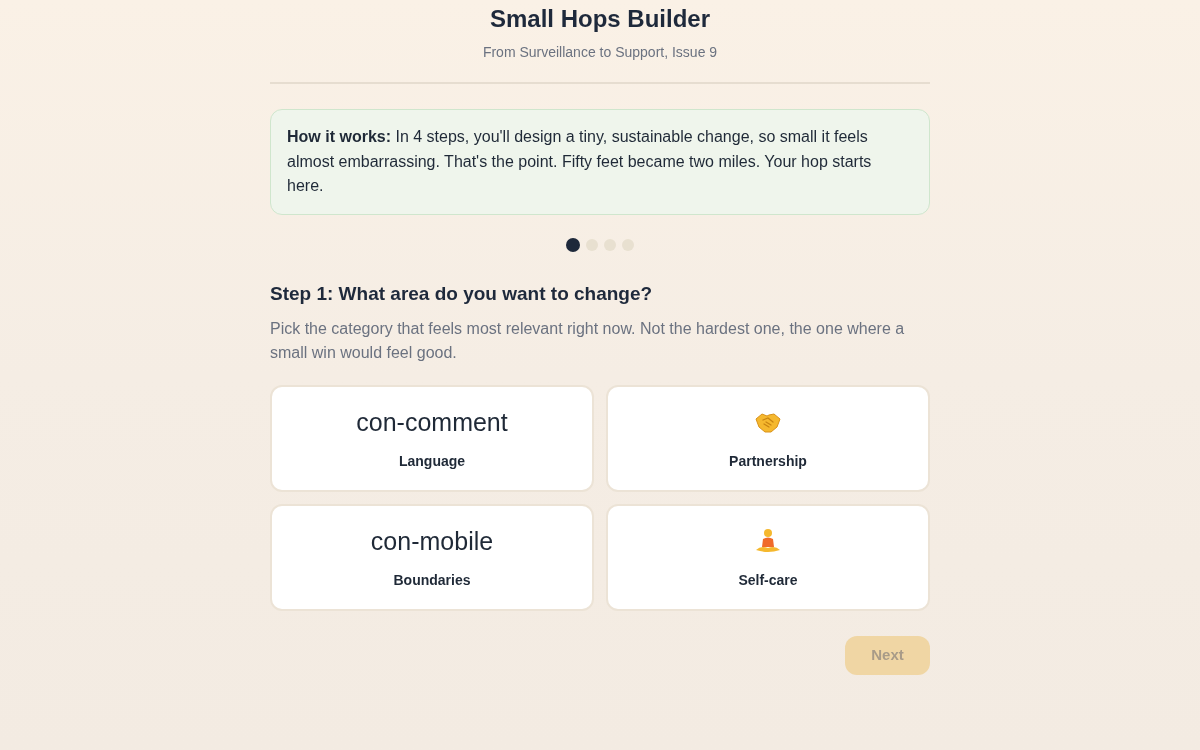 This screenshot has width=1200, height=750. Describe the element at coordinates (768, 438) in the screenshot. I see `category-card: Partnership` at that location.